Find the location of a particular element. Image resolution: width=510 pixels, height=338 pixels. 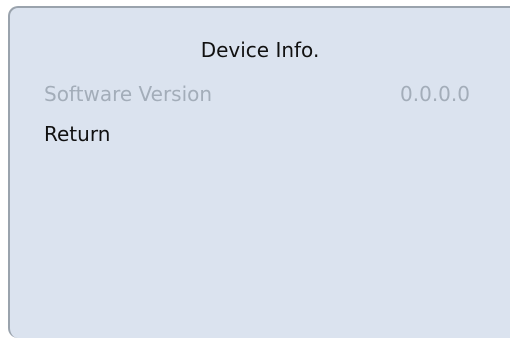

panel-title: Device Info. is located at coordinates (260, 50).